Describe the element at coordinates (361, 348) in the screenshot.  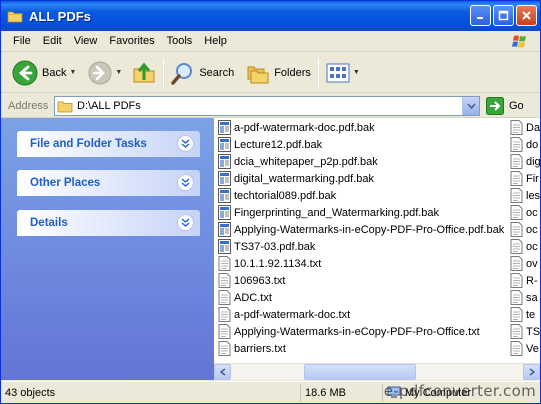
I see `file-item: barriers.txt` at that location.